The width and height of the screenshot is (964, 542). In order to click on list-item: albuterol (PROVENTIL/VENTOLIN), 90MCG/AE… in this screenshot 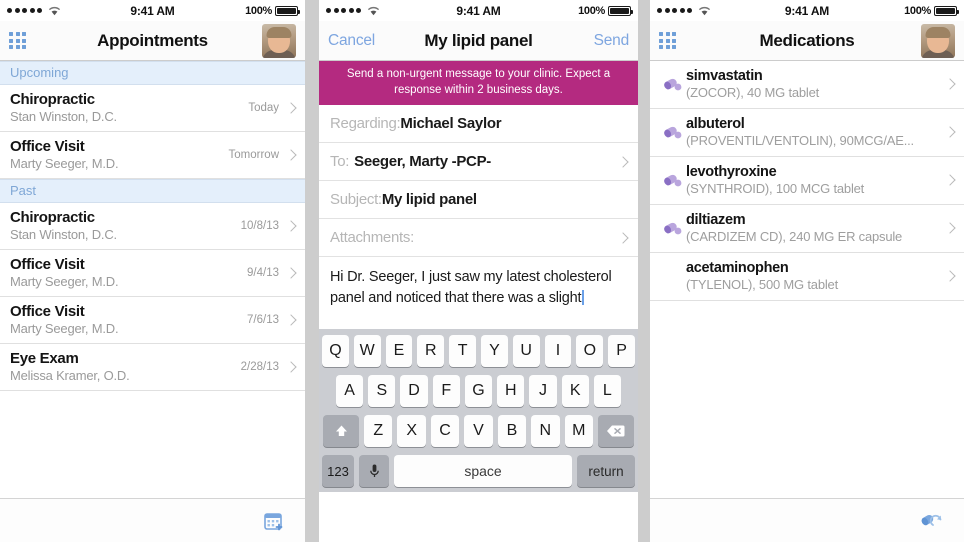, I will do `click(807, 133)`.